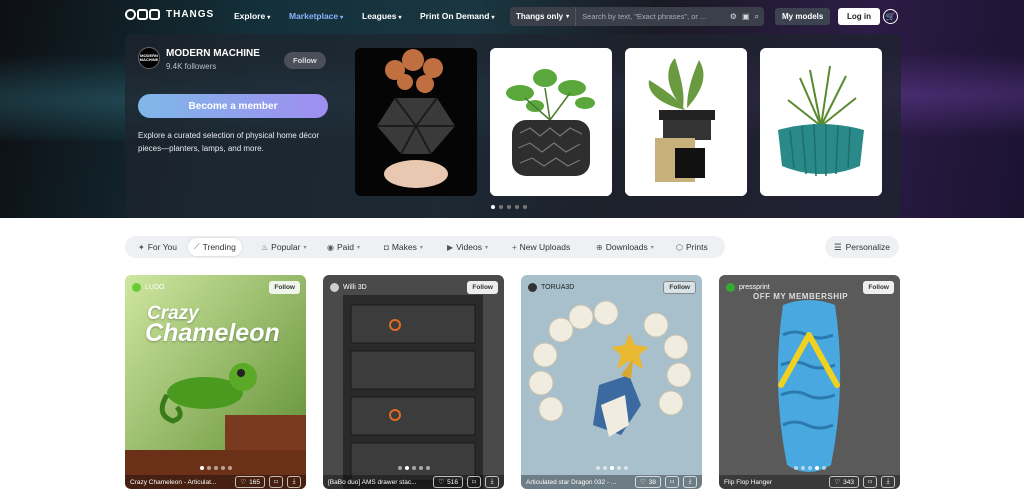 The image size is (1024, 489). Describe the element at coordinates (403, 247) in the screenshot. I see `filter-makes: ◘ Makes ▾` at that location.